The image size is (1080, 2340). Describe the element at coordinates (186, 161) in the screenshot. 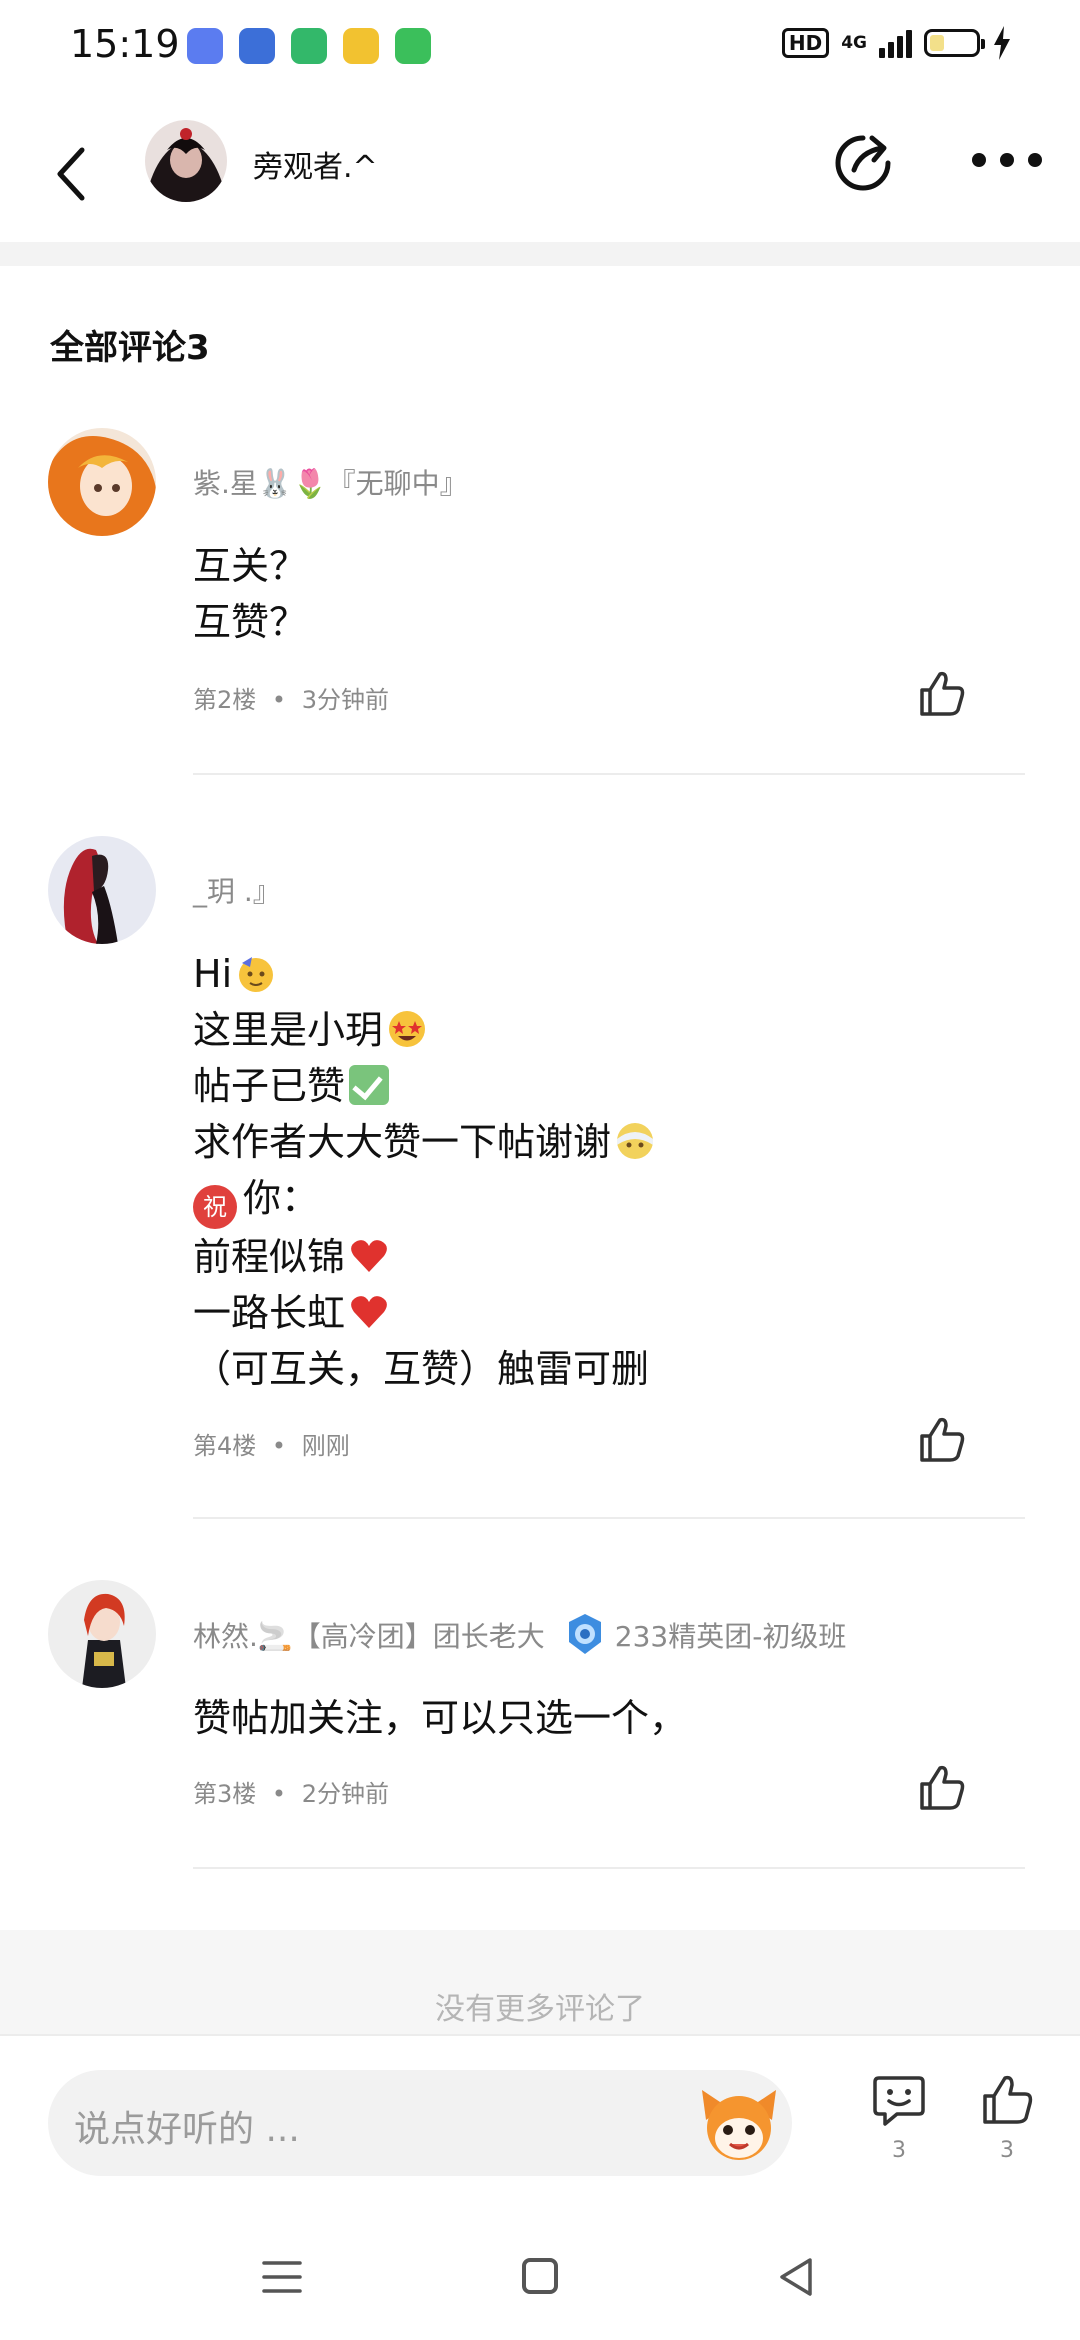

I see `author-avatar` at that location.